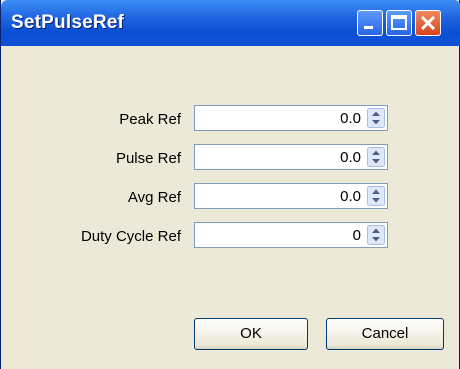 The height and width of the screenshot is (369, 460). What do you see at coordinates (350, 196) in the screenshot?
I see `avg-ref-value: 0.0` at bounding box center [350, 196].